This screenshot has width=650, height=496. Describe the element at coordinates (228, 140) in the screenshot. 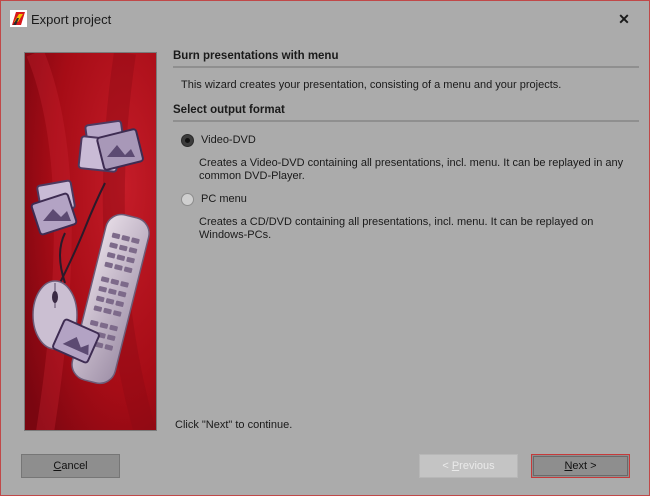

I see `option-label: Video-DVD` at that location.